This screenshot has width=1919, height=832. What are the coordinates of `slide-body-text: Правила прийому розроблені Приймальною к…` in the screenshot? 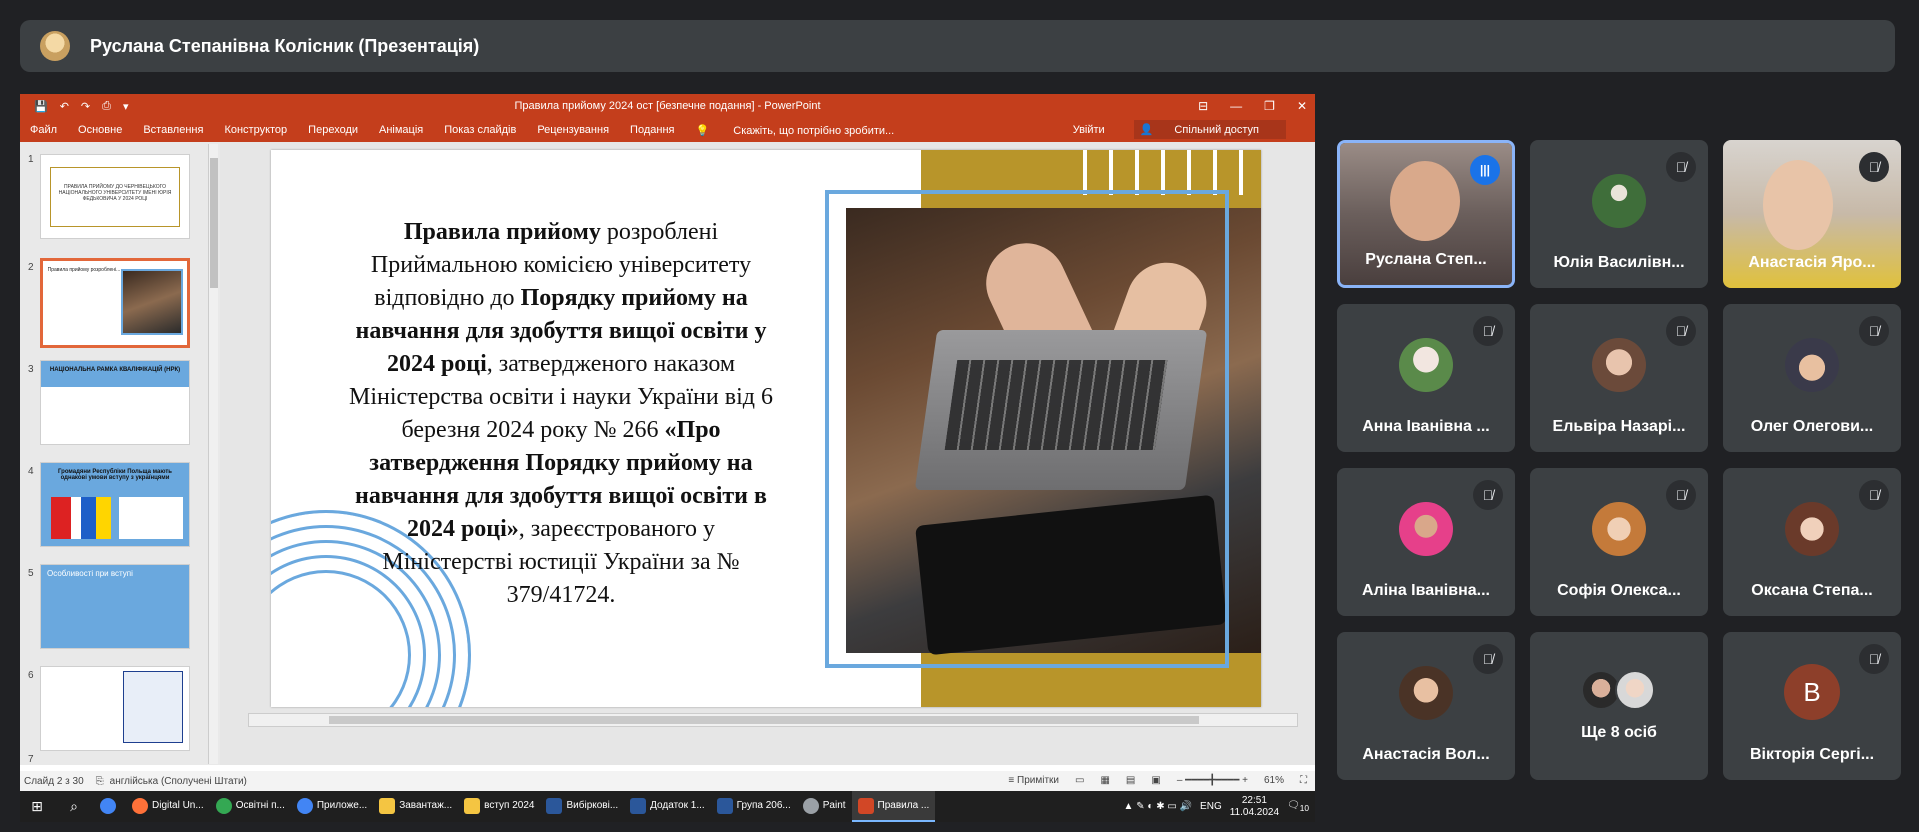 It's located at (561, 414).